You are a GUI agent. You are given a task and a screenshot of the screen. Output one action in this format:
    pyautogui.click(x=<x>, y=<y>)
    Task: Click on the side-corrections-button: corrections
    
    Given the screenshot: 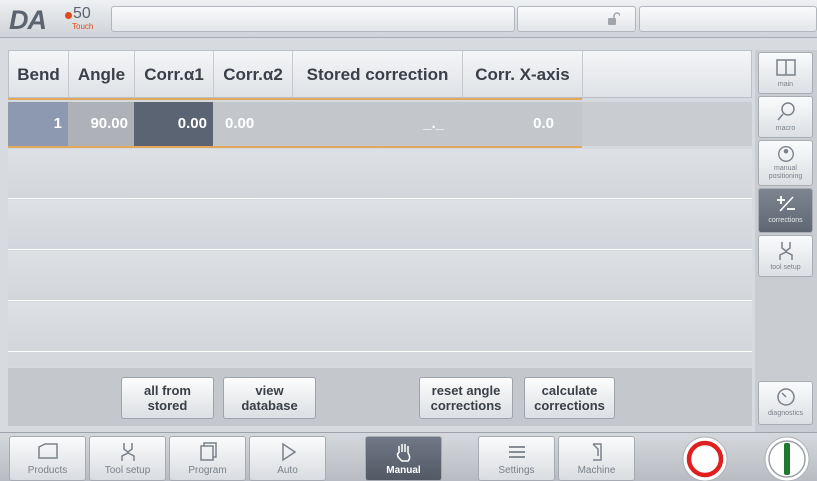 What is the action you would take?
    pyautogui.click(x=785, y=210)
    